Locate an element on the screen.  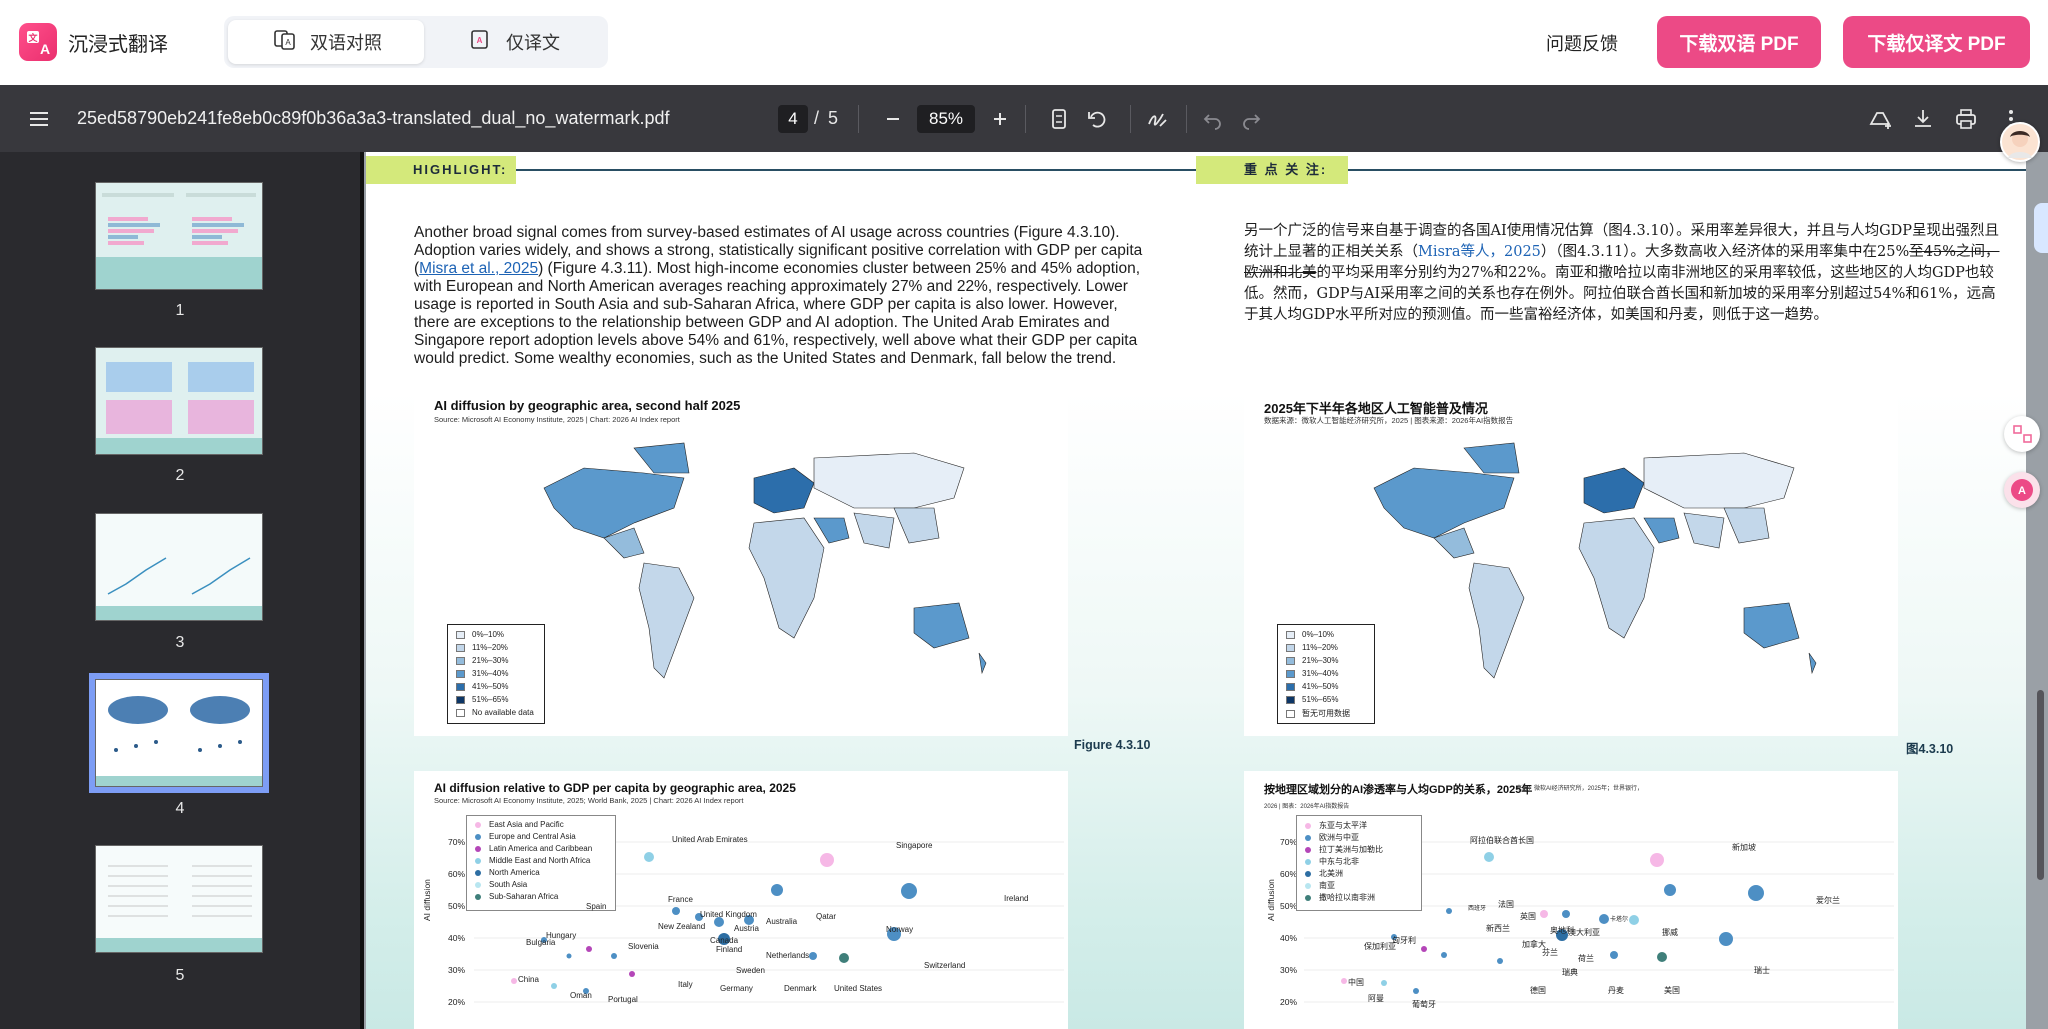
zoom-in-icon is located at coordinates (1000, 119).